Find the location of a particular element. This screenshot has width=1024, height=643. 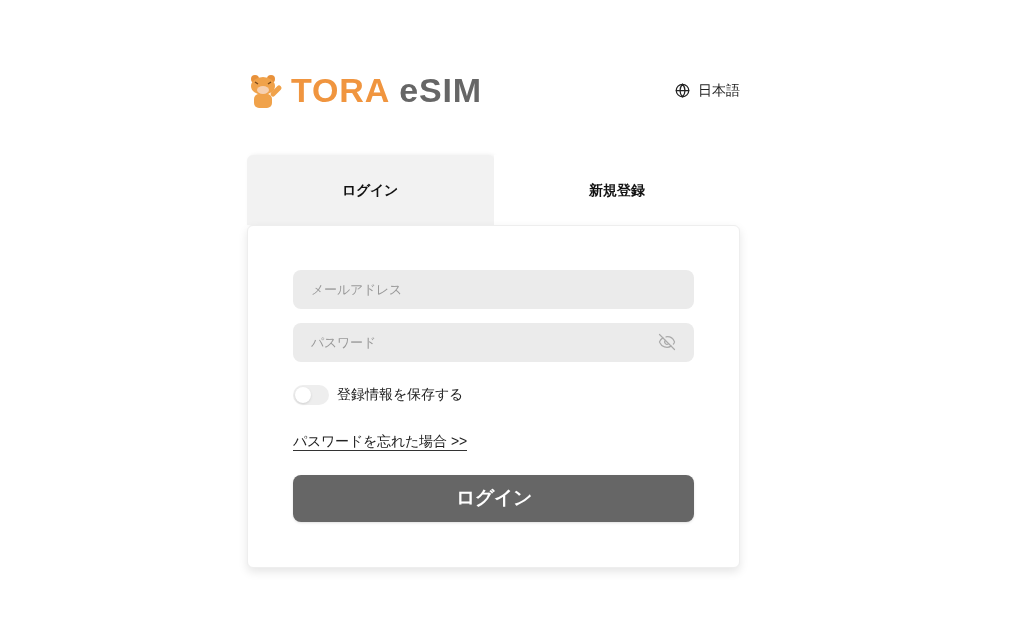

toggle-switch is located at coordinates (311, 394).